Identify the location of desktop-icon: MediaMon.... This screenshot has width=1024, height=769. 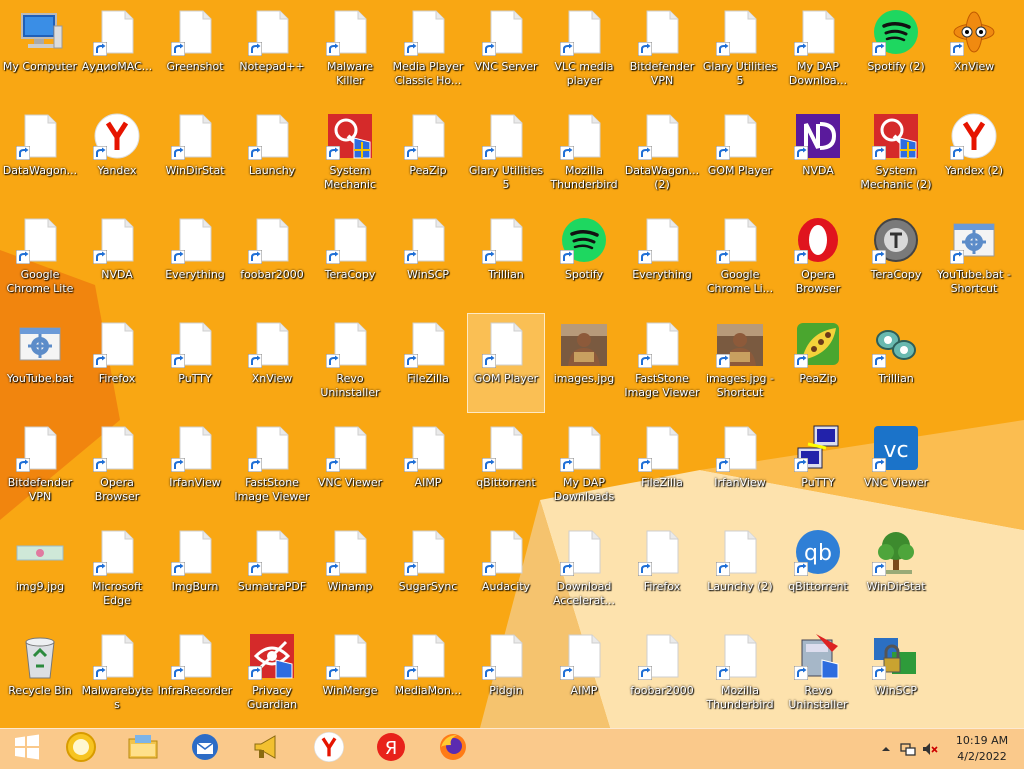
(428, 675).